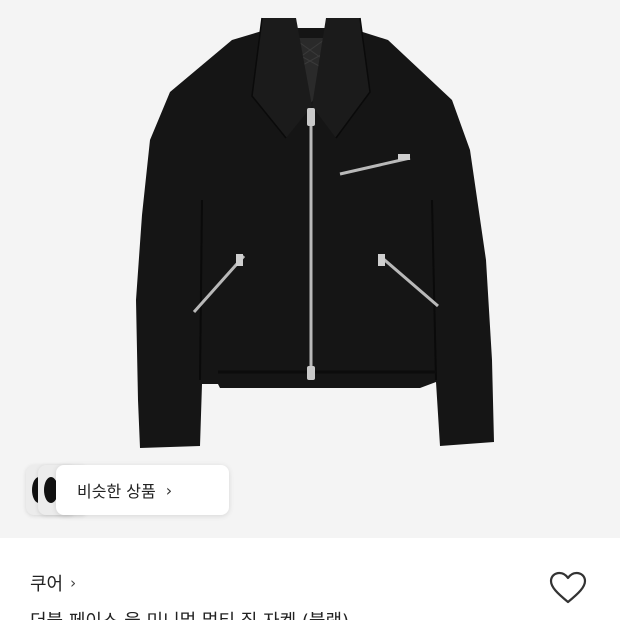 The width and height of the screenshot is (620, 620). What do you see at coordinates (47, 584) in the screenshot?
I see `brand-name: 쿠어` at bounding box center [47, 584].